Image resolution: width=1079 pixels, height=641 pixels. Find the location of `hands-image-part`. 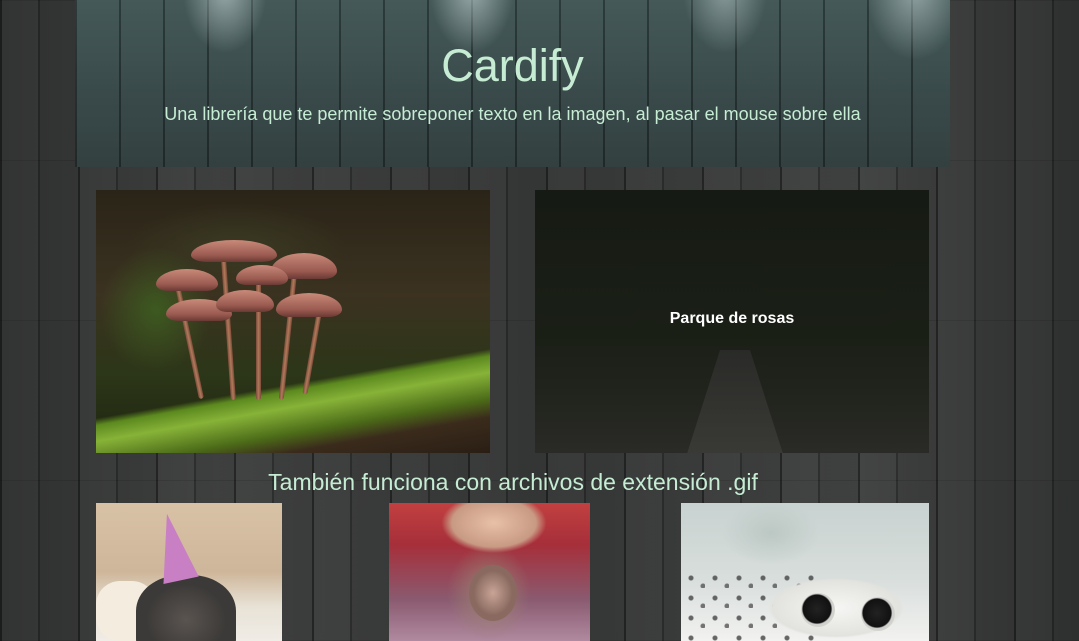

hands-image-part is located at coordinates (494, 533).